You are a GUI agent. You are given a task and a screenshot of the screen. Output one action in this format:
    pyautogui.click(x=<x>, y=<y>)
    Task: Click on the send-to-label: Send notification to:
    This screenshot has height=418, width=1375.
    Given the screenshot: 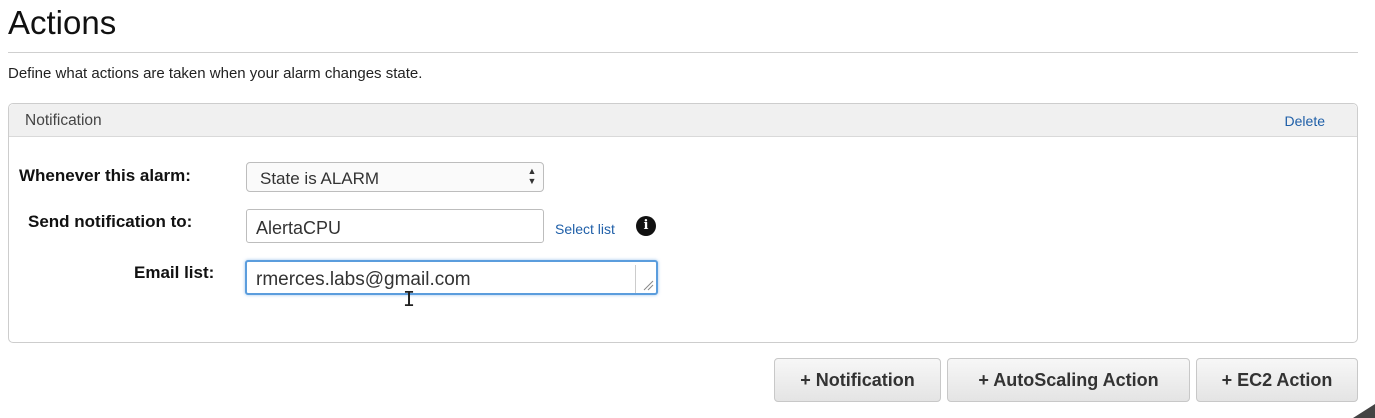 What is the action you would take?
    pyautogui.click(x=110, y=221)
    